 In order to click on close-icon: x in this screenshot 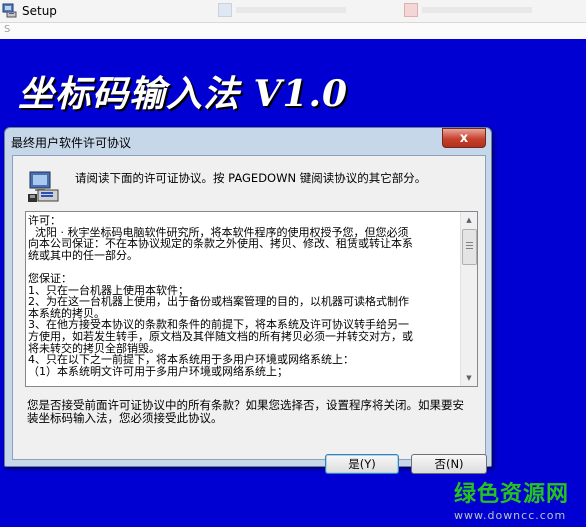, I will do `click(464, 138)`.